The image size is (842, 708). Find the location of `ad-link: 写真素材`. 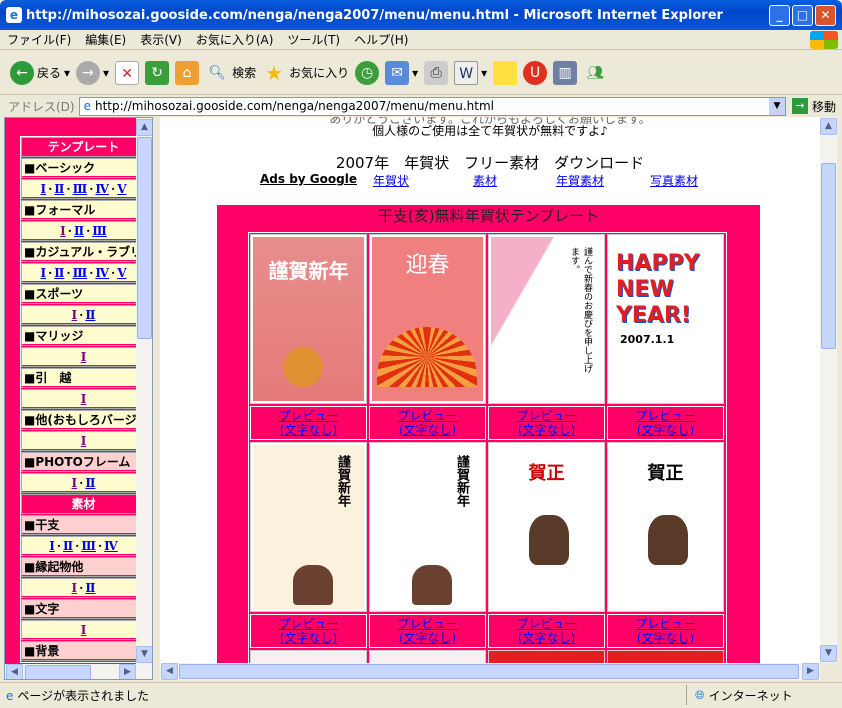

ad-link: 写真素材 is located at coordinates (674, 181).